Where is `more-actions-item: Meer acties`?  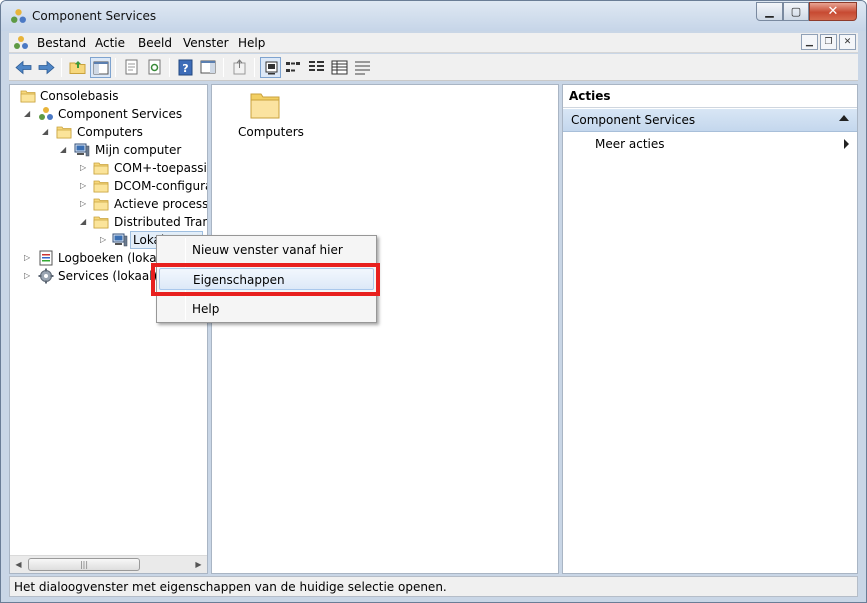
more-actions-item: Meer acties is located at coordinates (710, 144).